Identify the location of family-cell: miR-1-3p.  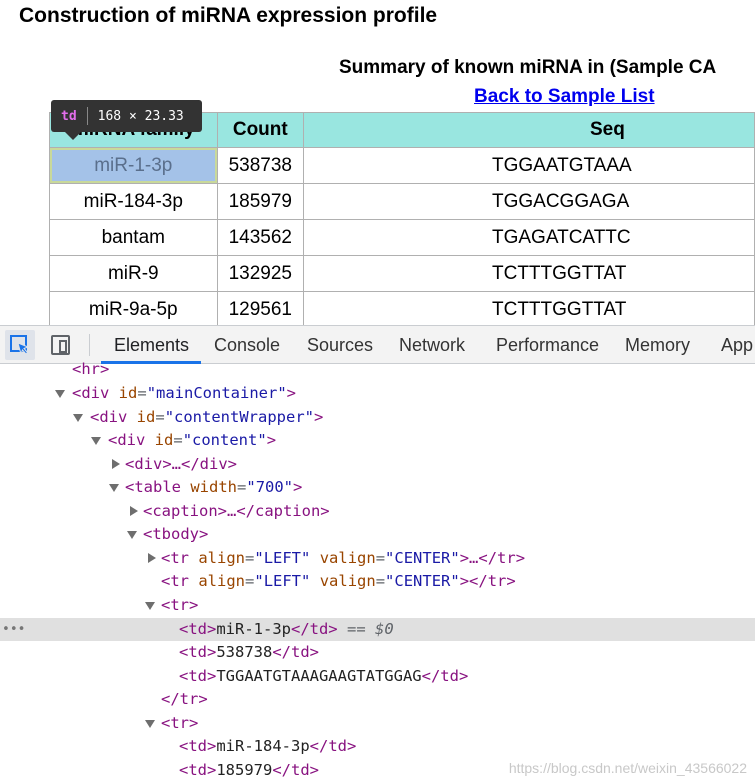
(133, 165).